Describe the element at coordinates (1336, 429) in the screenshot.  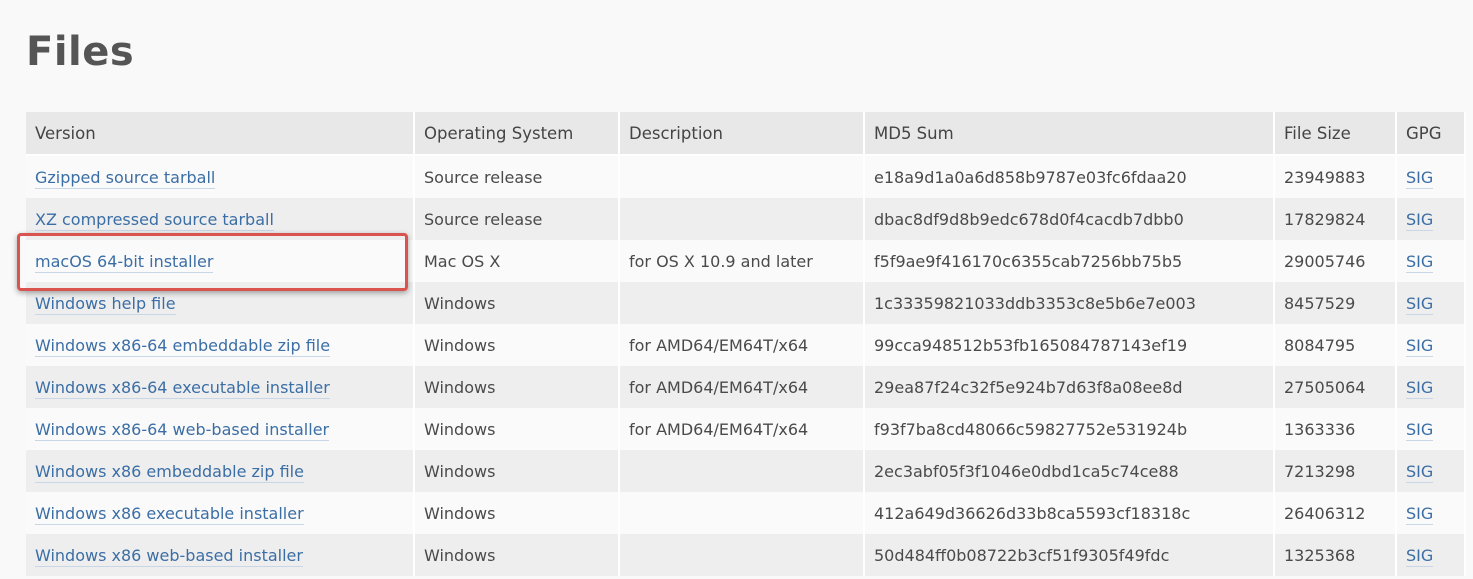
I see `file-size-cell: 1363336` at that location.